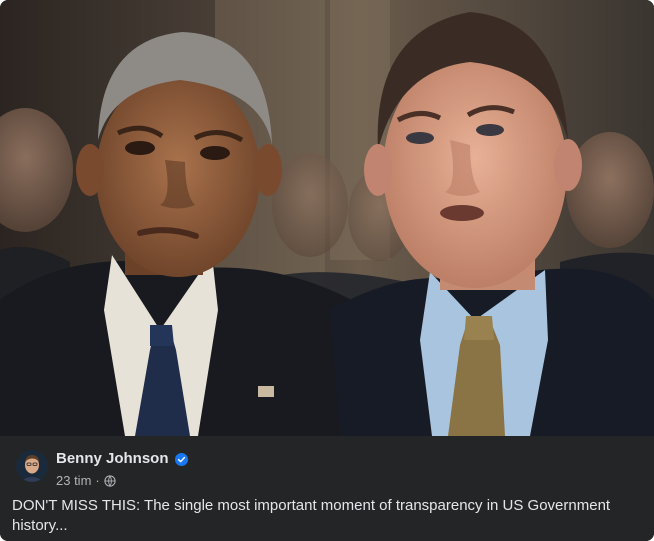  Describe the element at coordinates (110, 480) in the screenshot. I see `globe-icon` at that location.